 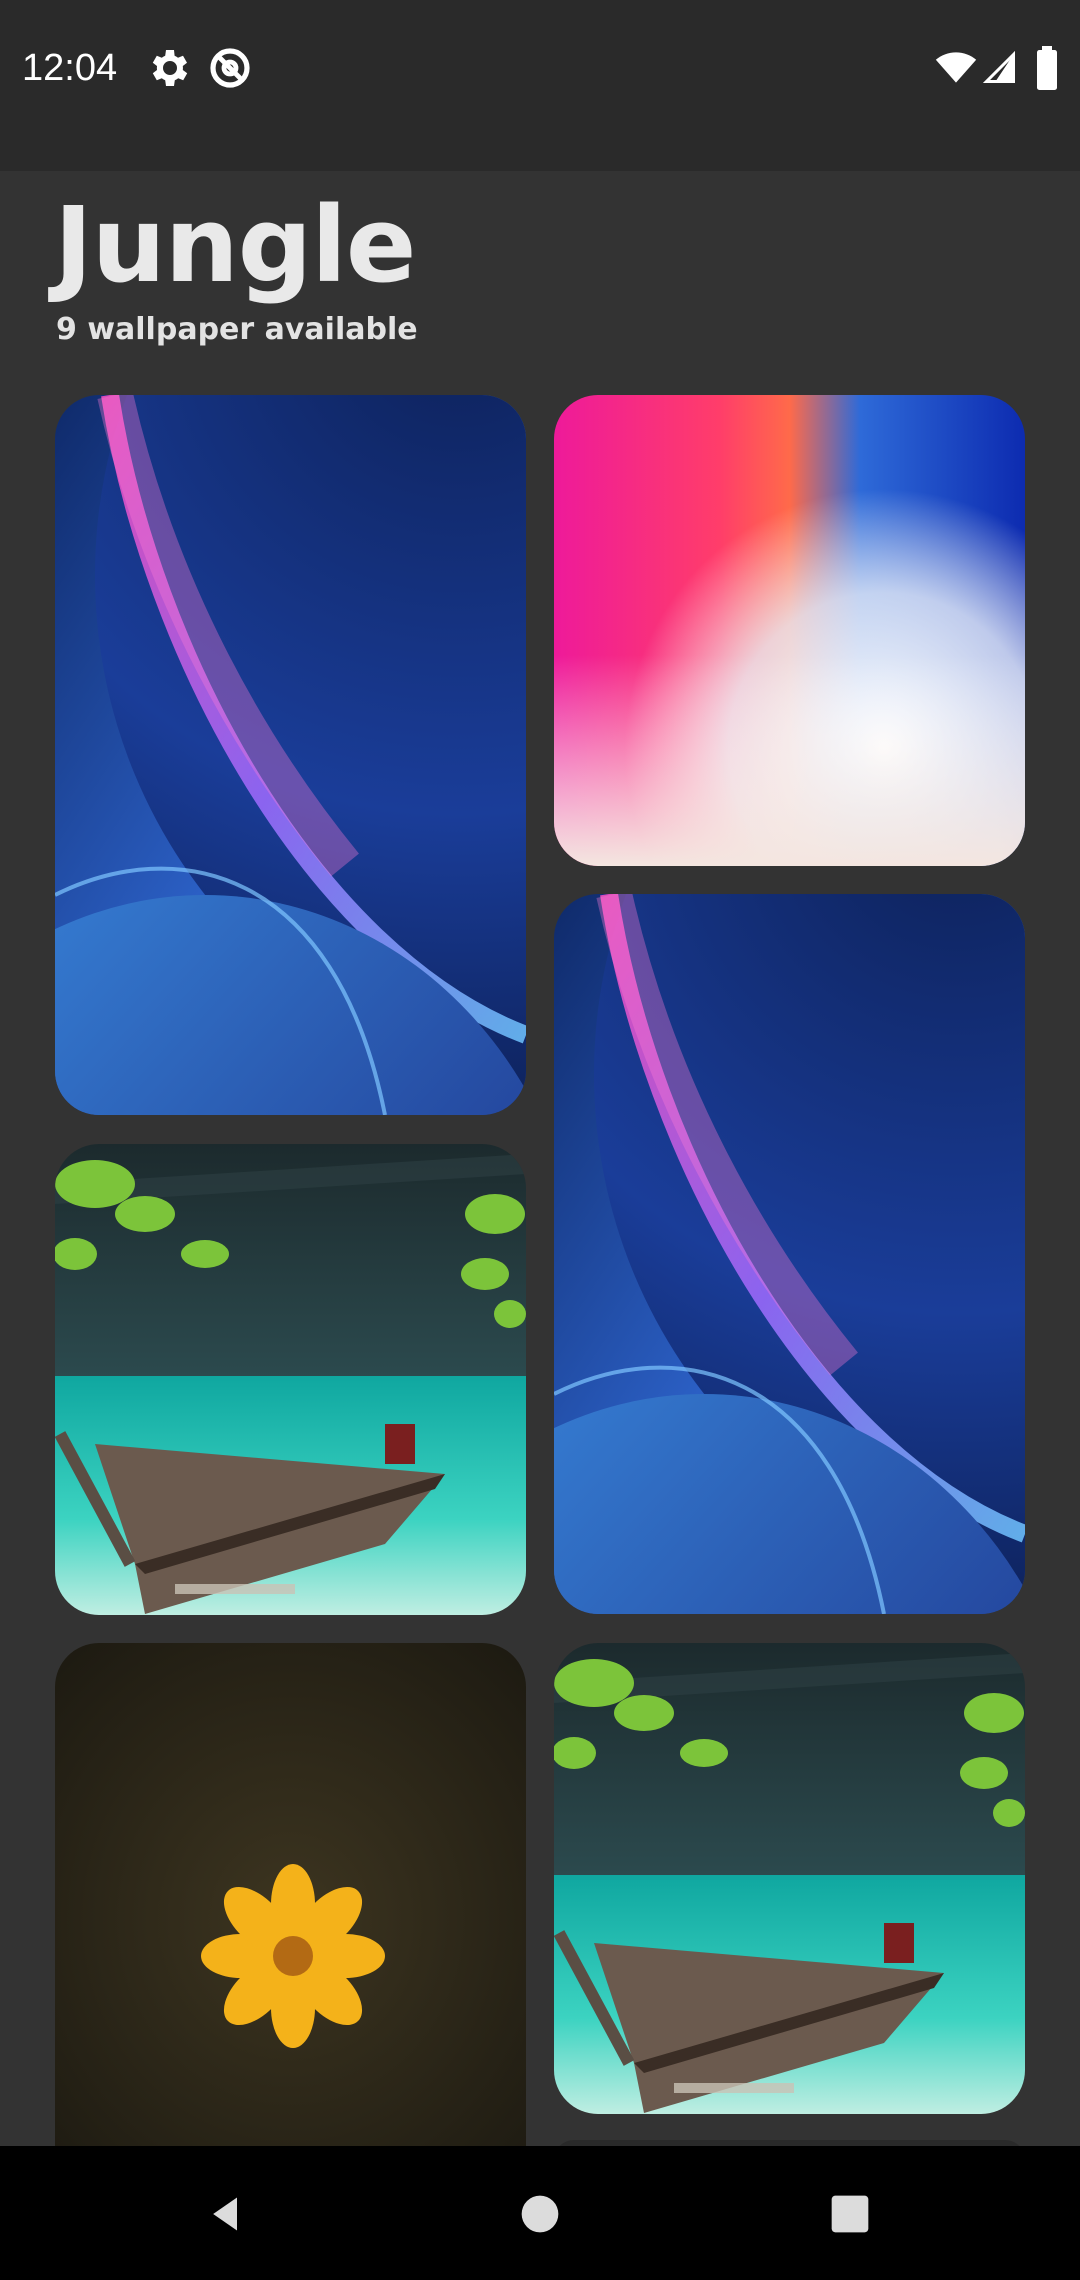 I want to click on settings-gear-icon, so click(x=170, y=68).